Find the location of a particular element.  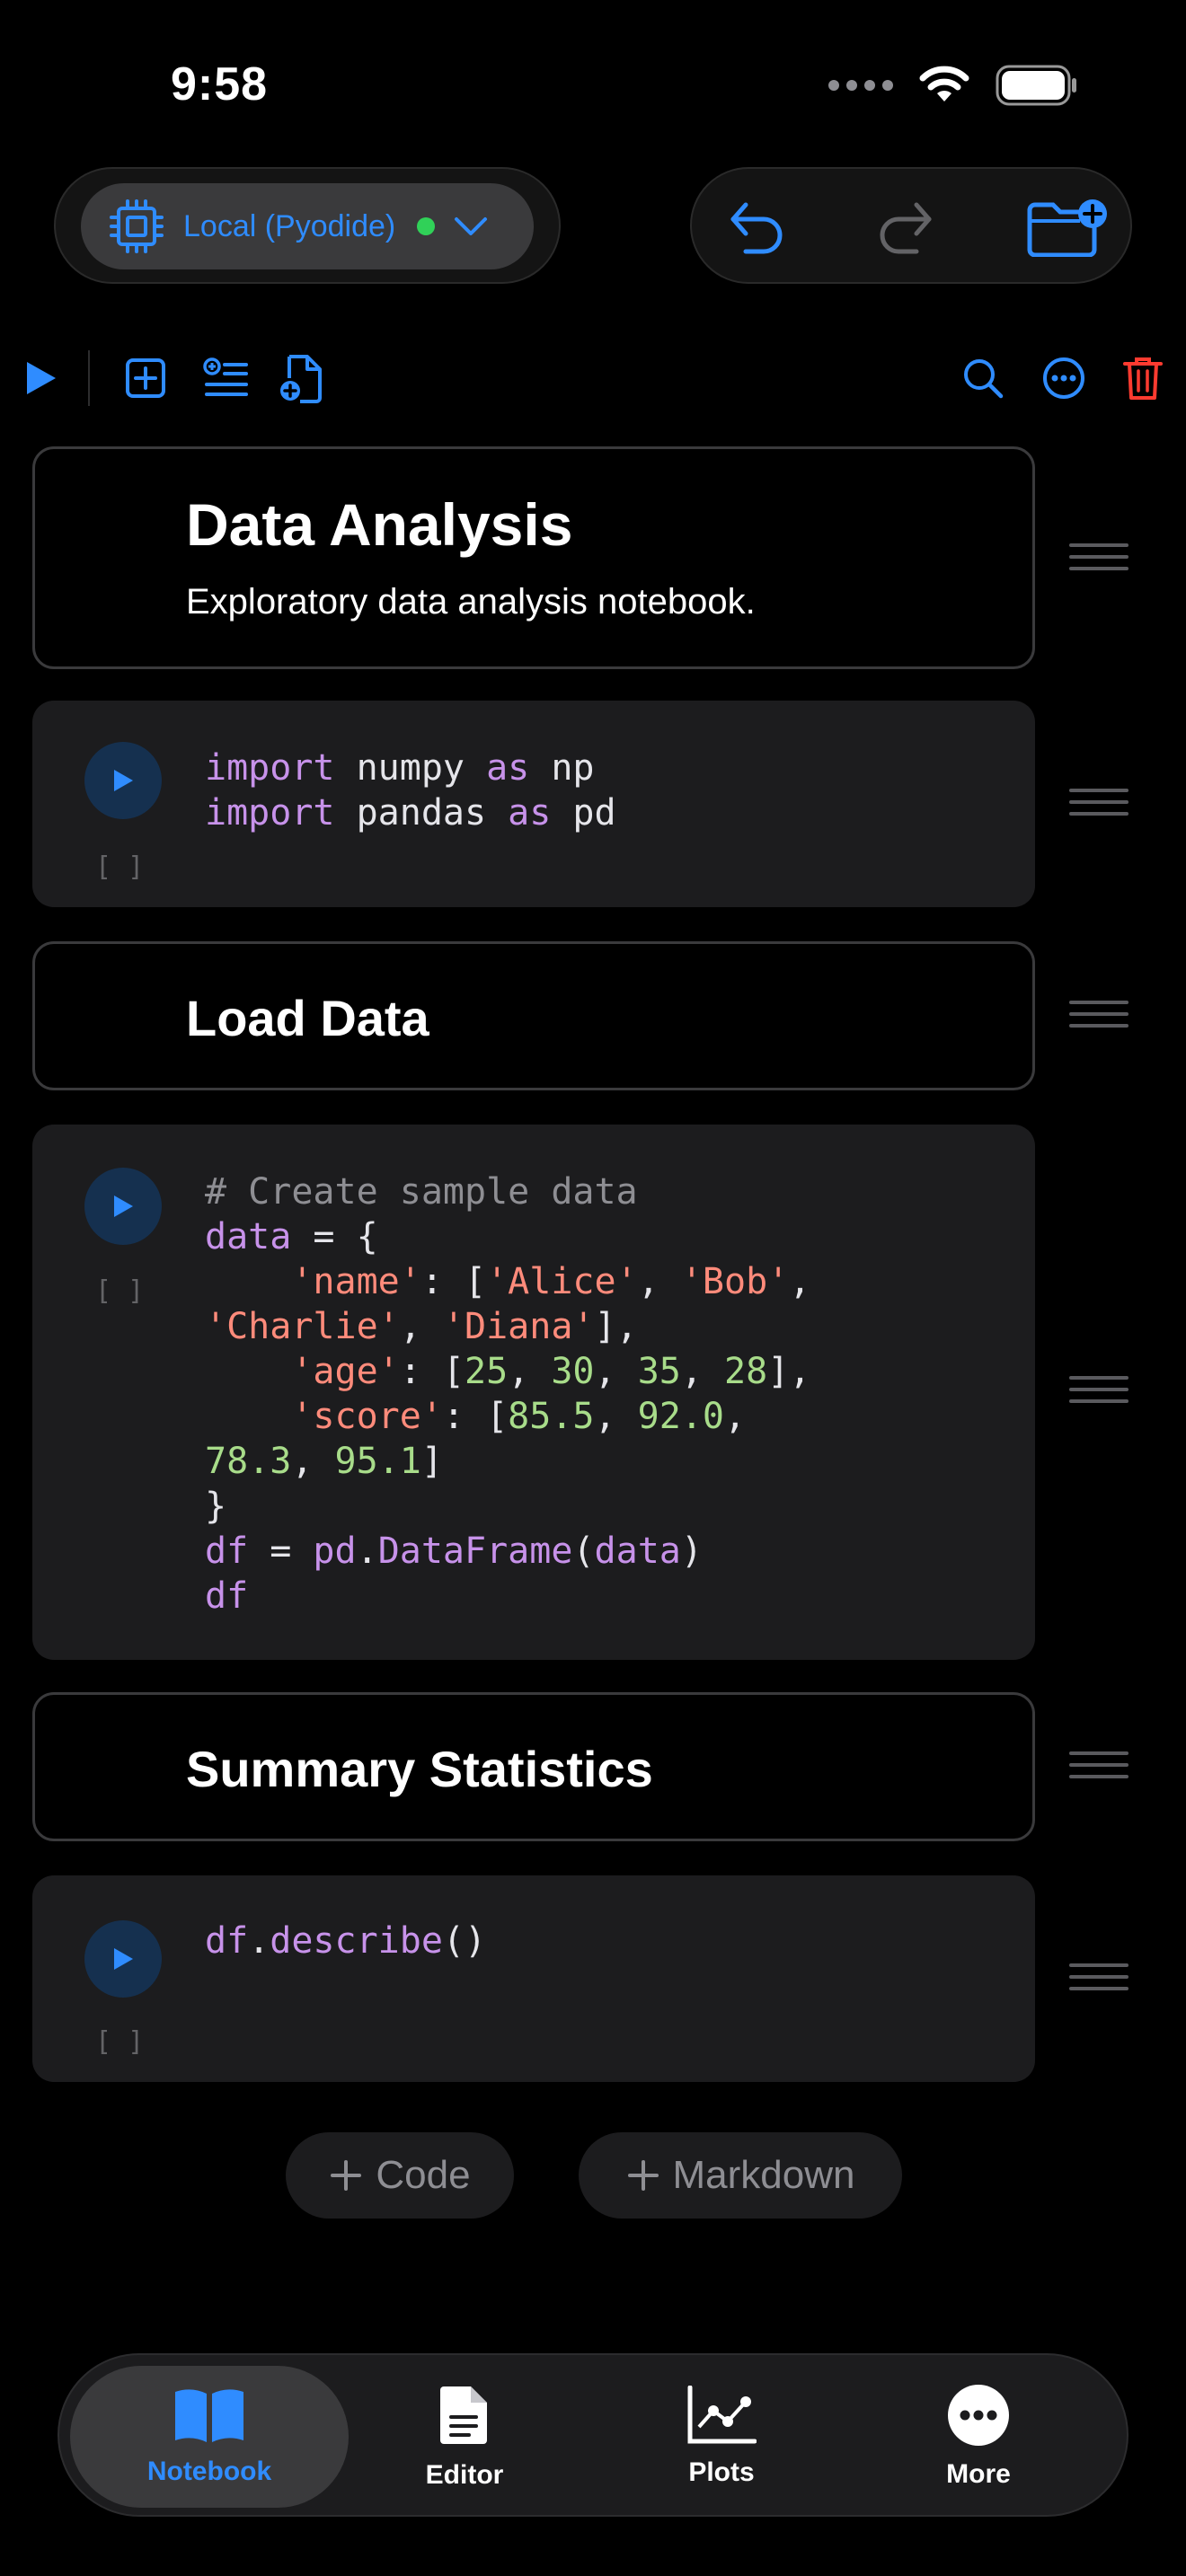

tab-more: More is located at coordinates (978, 2437).